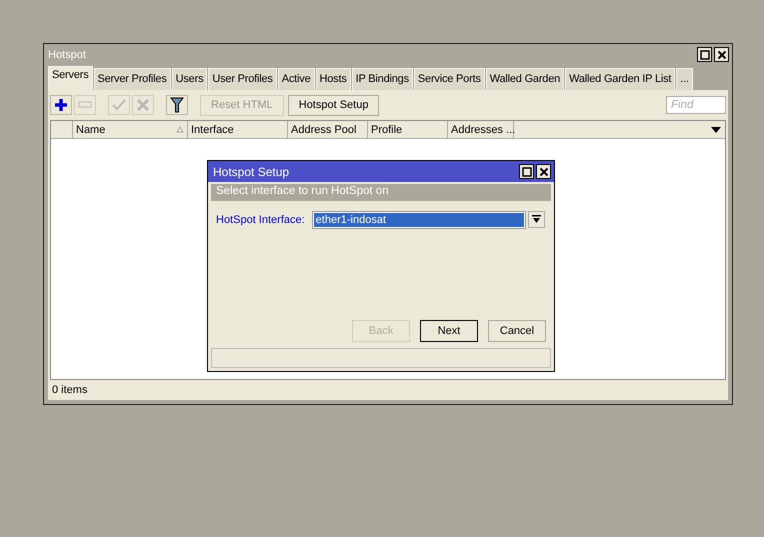  I want to click on add-button, so click(61, 105).